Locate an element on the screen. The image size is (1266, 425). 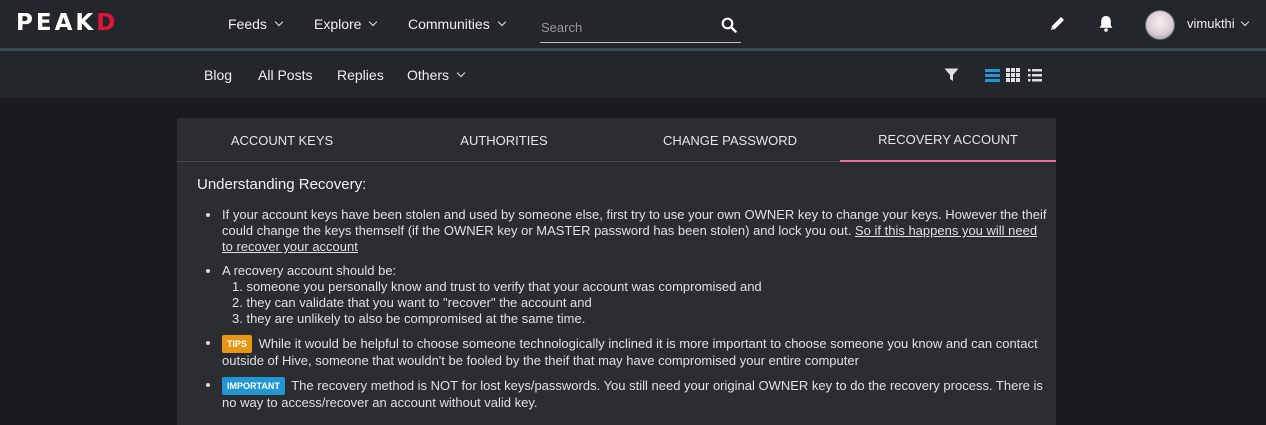
tab-authorities: AUTHORITIES is located at coordinates (504, 140).